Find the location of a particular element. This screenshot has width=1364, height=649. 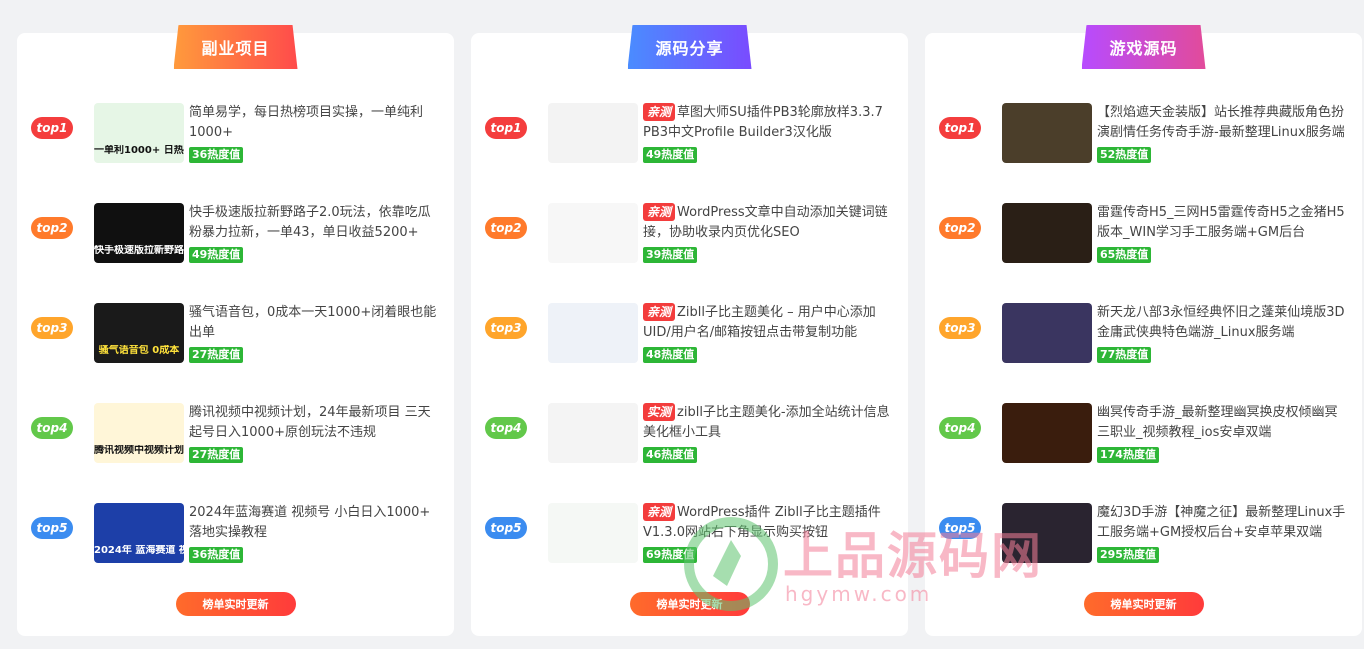

item-thumbnail: 一单利1000+ 日热榜项目 is located at coordinates (139, 133).